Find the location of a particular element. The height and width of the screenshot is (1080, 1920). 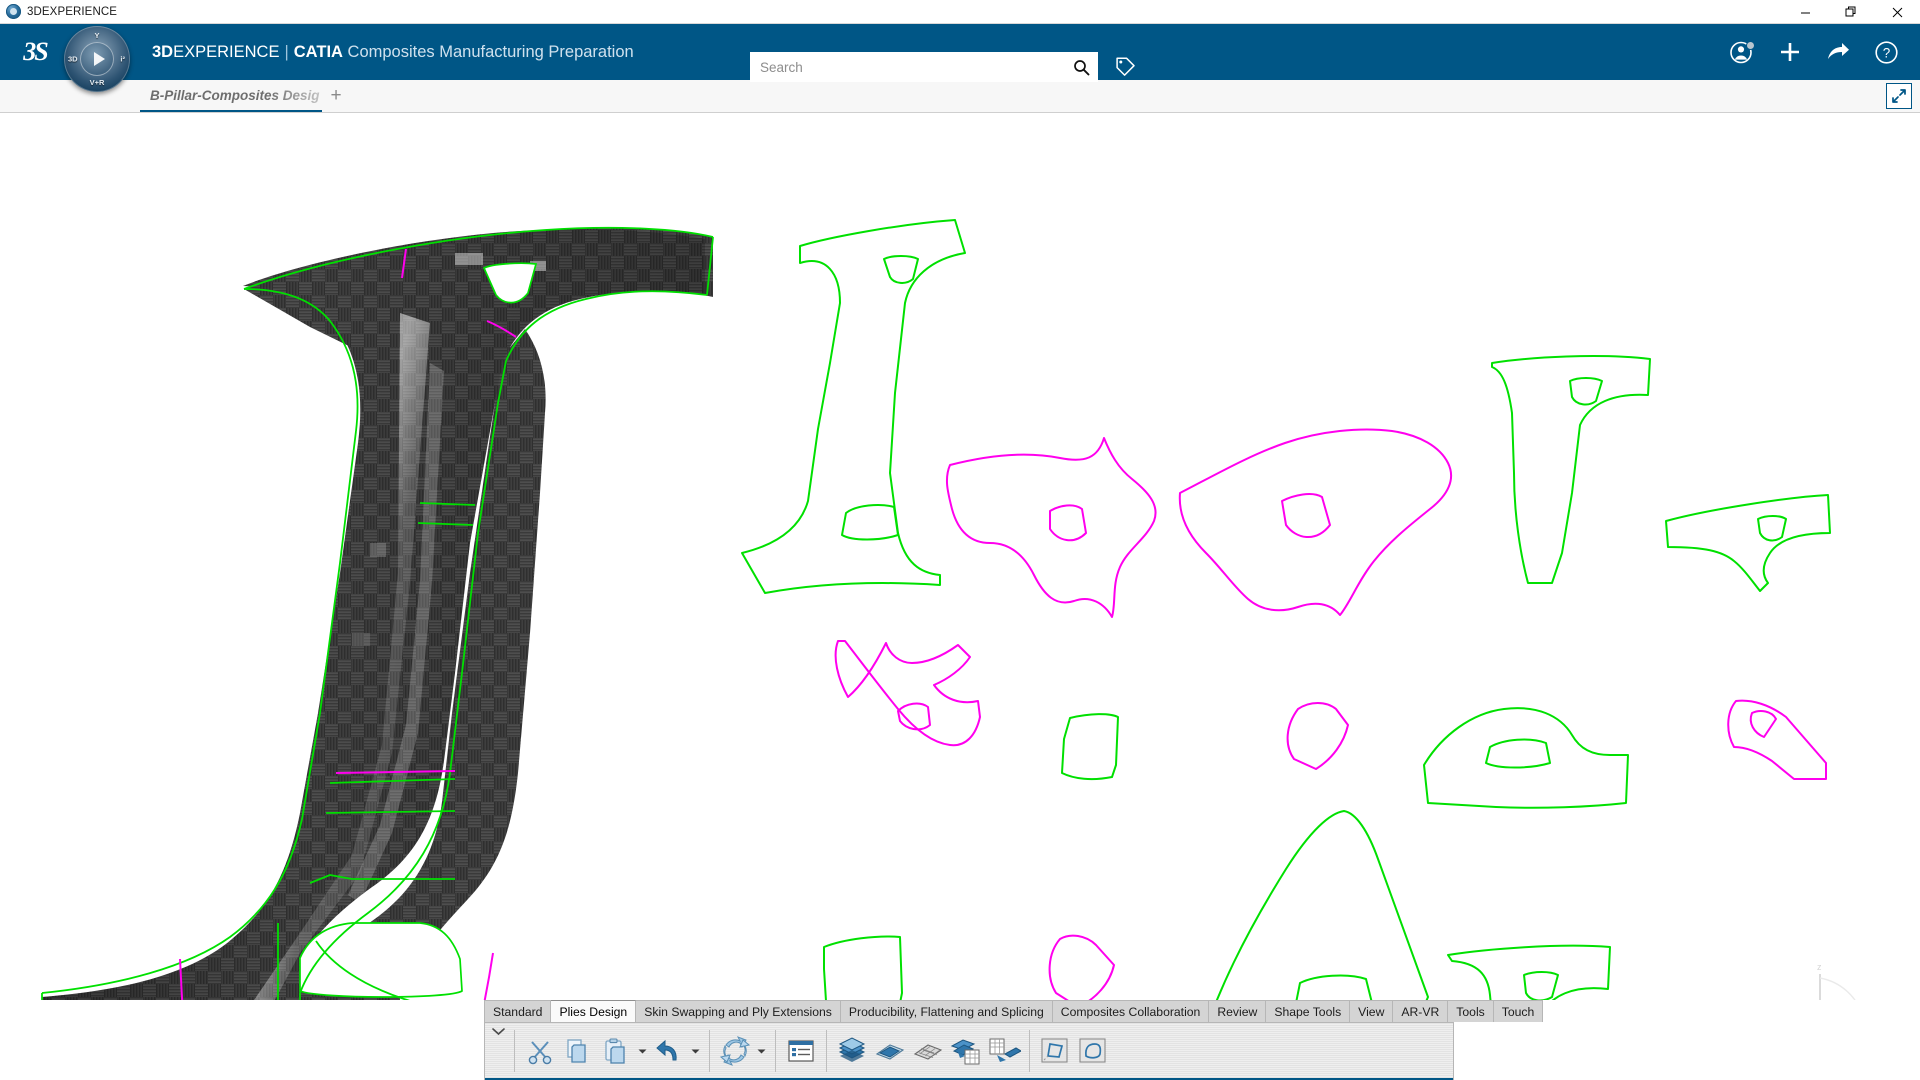

user-account-icon is located at coordinates (1742, 52).